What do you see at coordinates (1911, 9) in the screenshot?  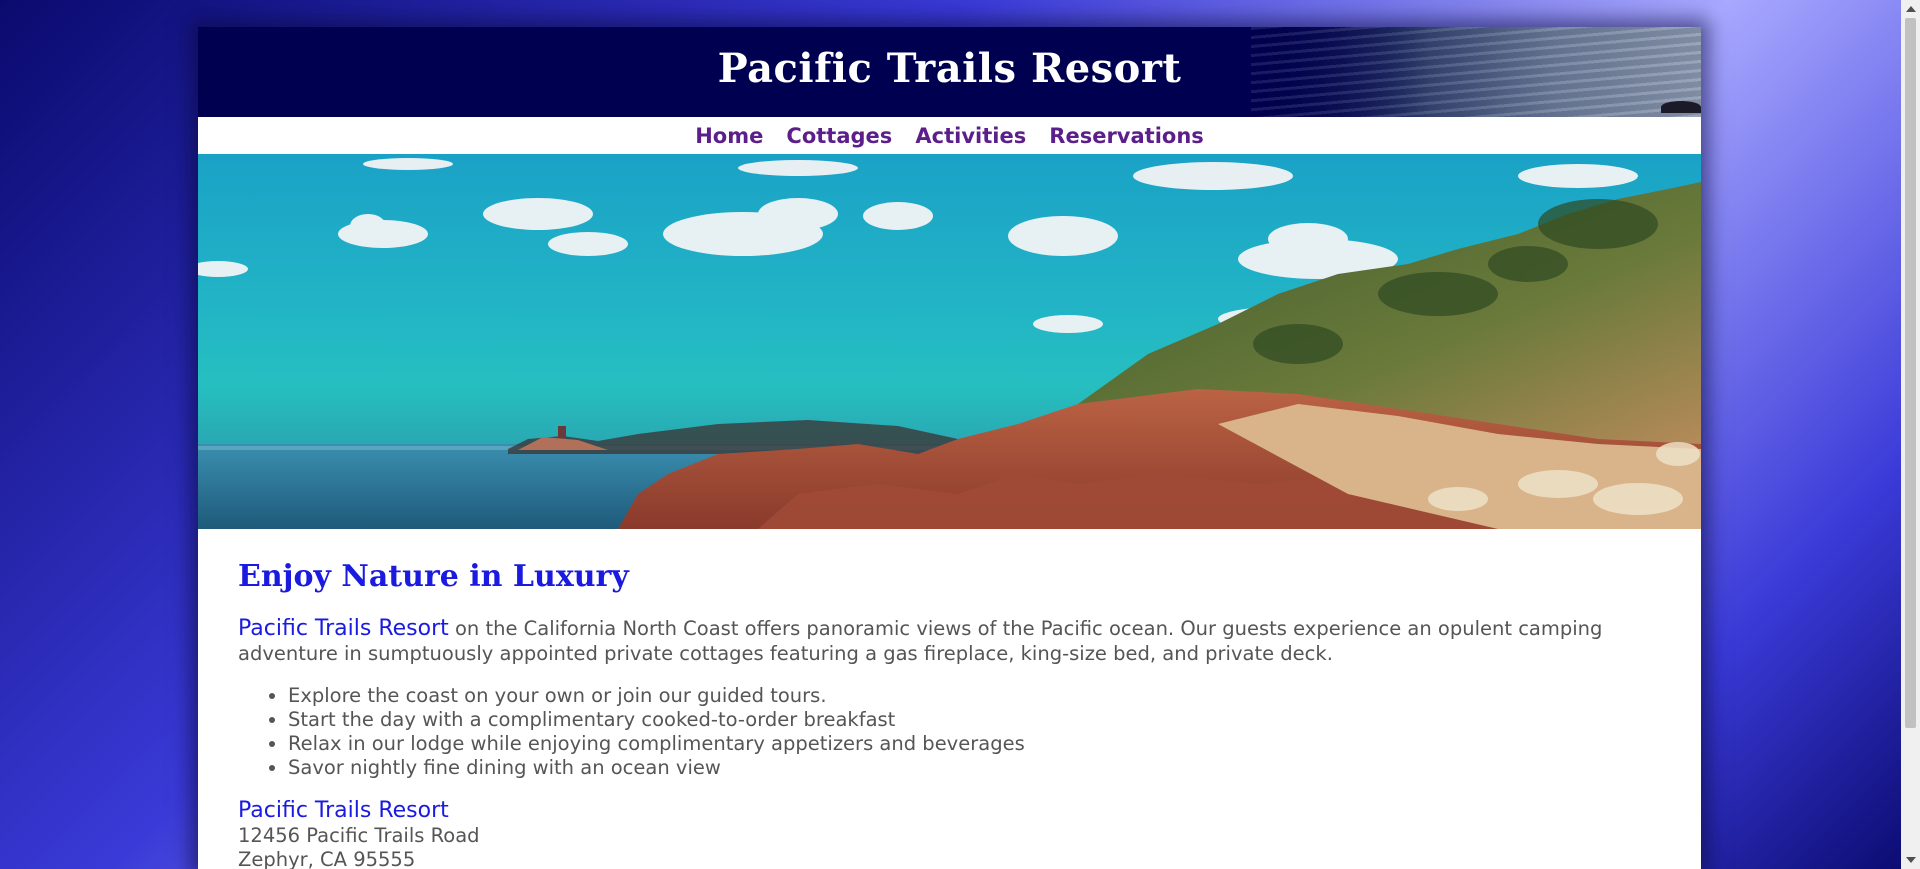 I see `scroll-up-icon` at bounding box center [1911, 9].